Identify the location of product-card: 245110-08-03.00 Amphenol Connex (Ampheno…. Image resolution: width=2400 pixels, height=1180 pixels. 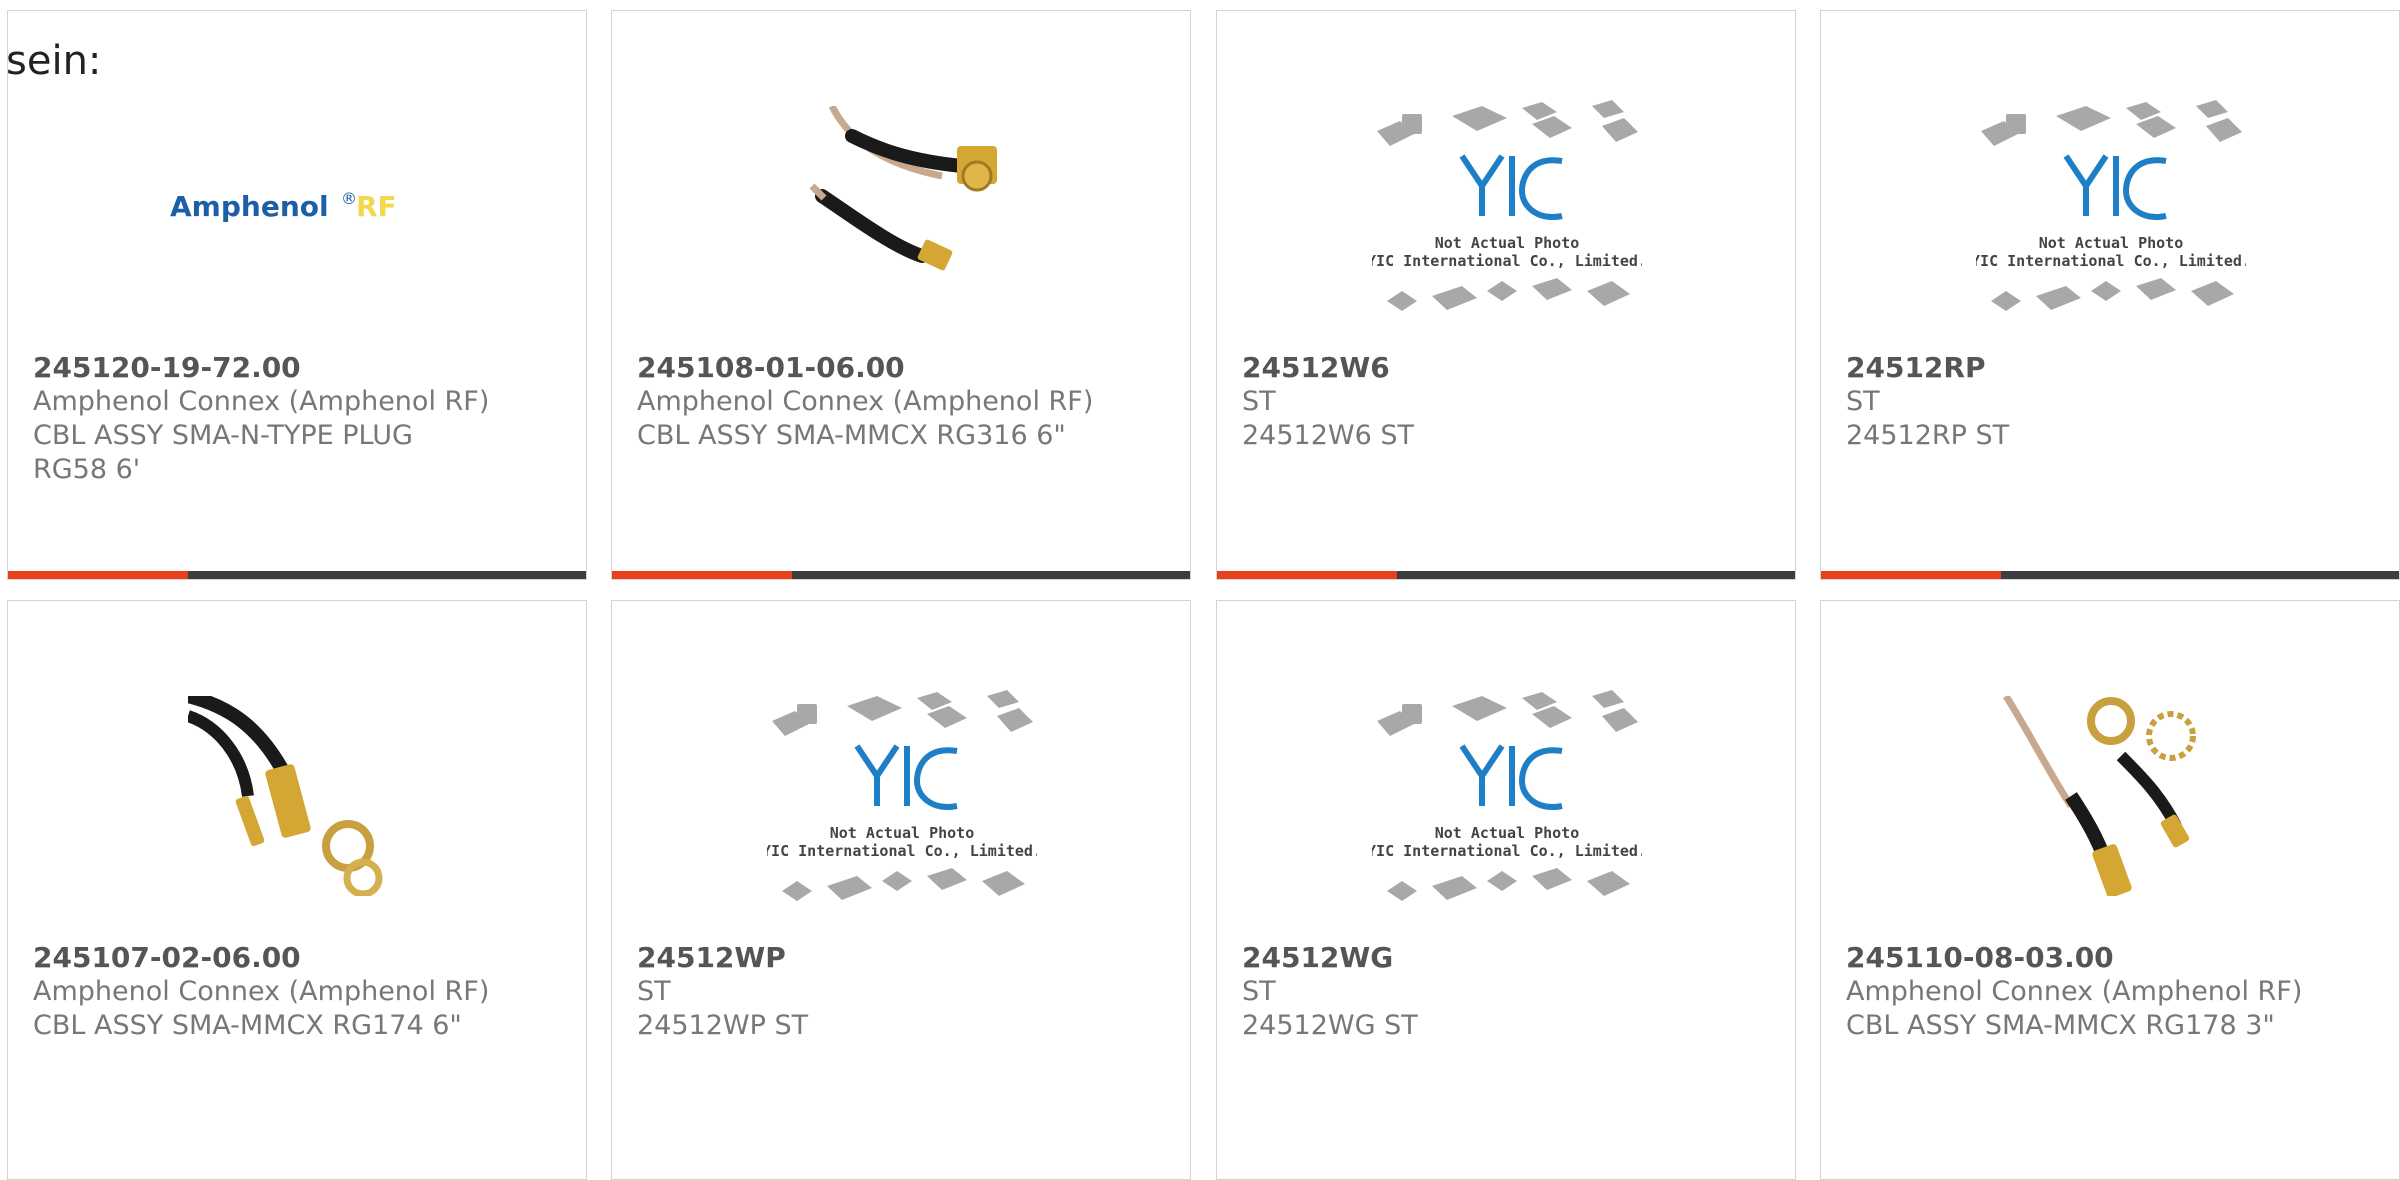
(2110, 890).